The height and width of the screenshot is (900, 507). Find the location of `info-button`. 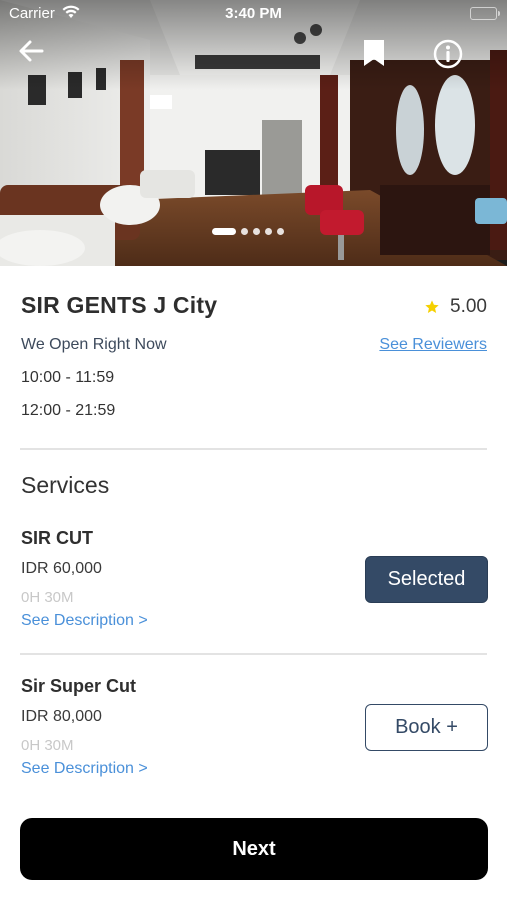

info-button is located at coordinates (453, 59).